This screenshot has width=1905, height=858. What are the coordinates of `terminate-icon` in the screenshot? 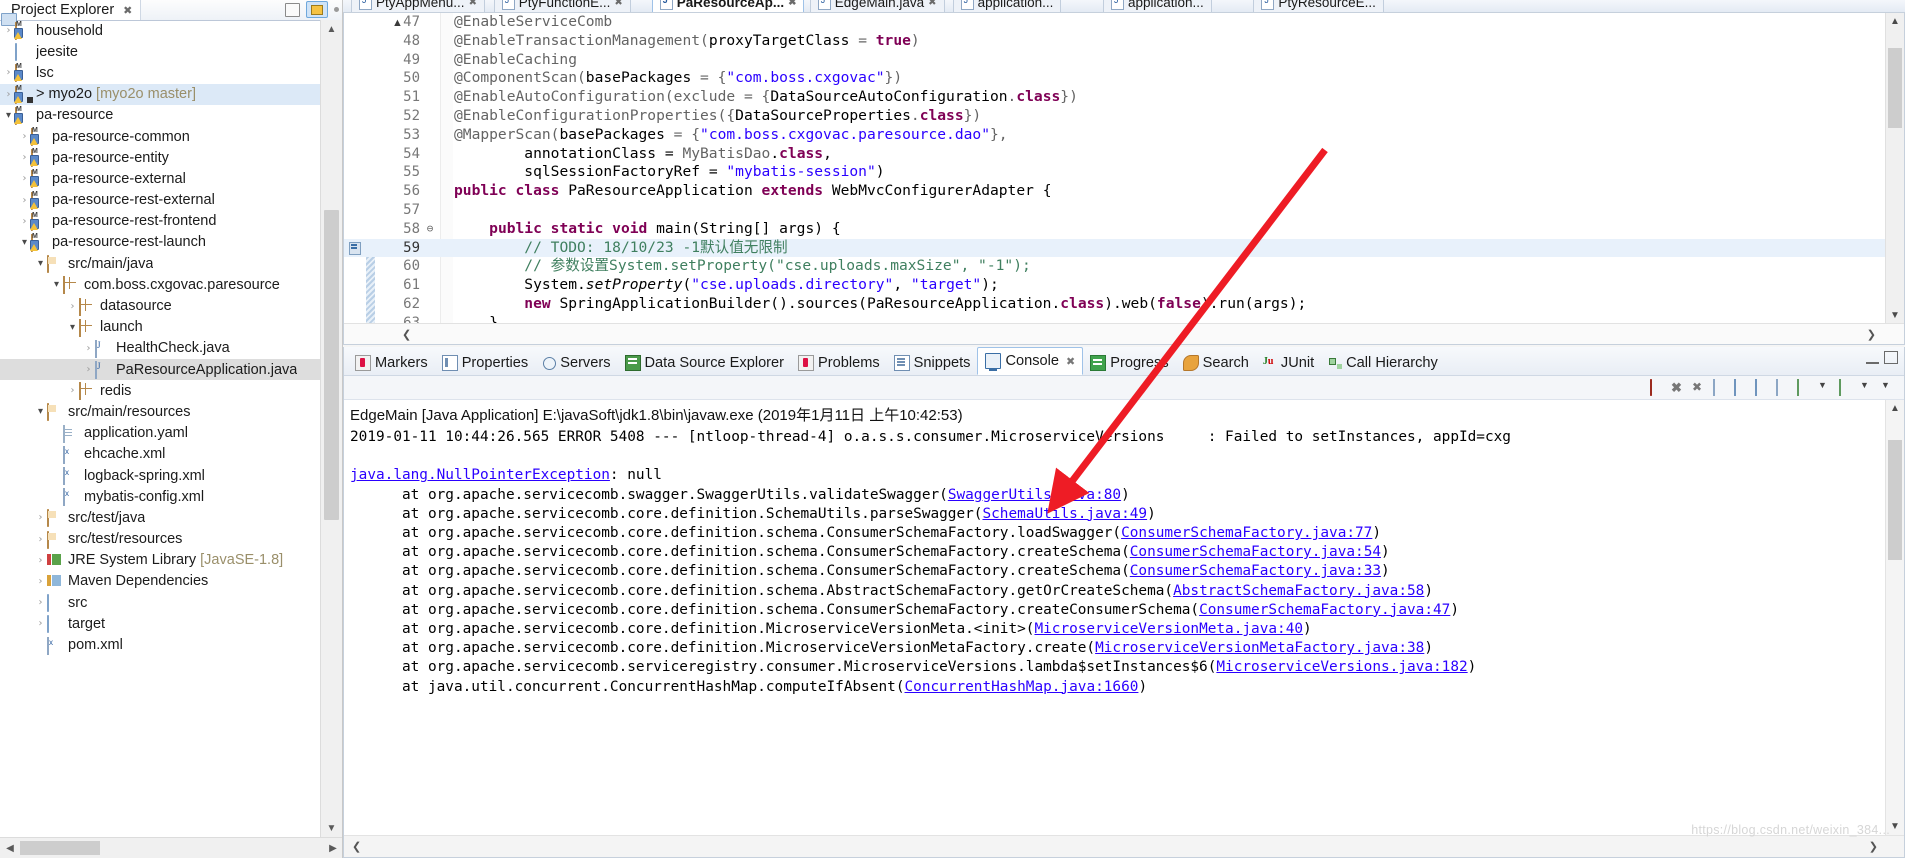 It's located at (1657, 387).